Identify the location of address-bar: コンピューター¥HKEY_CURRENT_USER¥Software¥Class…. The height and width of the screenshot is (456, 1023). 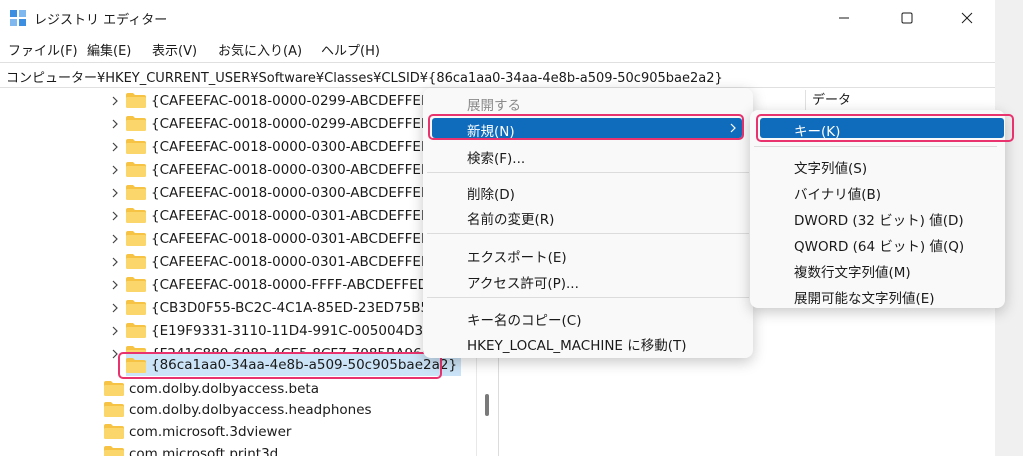
(497, 75).